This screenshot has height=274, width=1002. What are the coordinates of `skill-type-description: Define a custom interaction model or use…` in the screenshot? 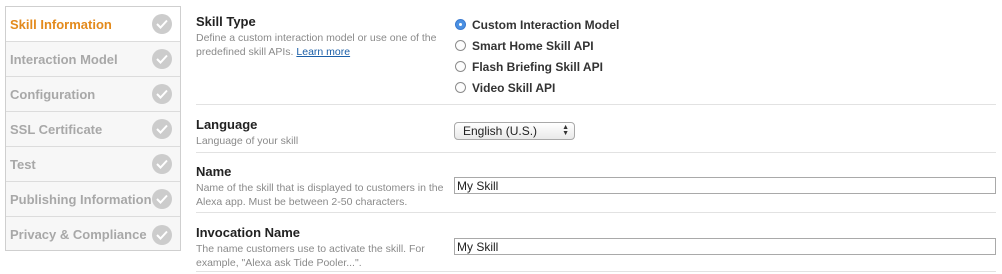 It's located at (321, 45).